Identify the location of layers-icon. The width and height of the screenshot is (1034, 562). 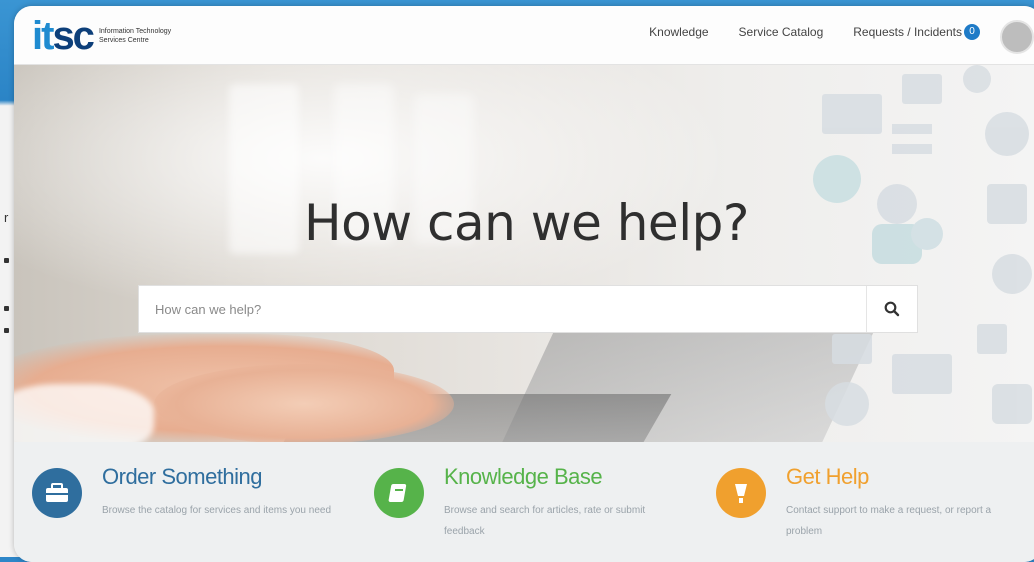
(1007, 204).